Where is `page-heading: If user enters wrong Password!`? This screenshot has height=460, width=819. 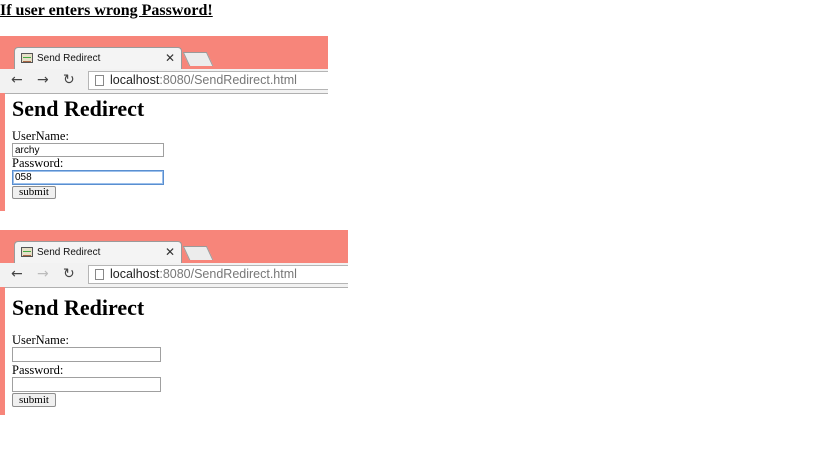
page-heading: If user enters wrong Password! is located at coordinates (106, 10).